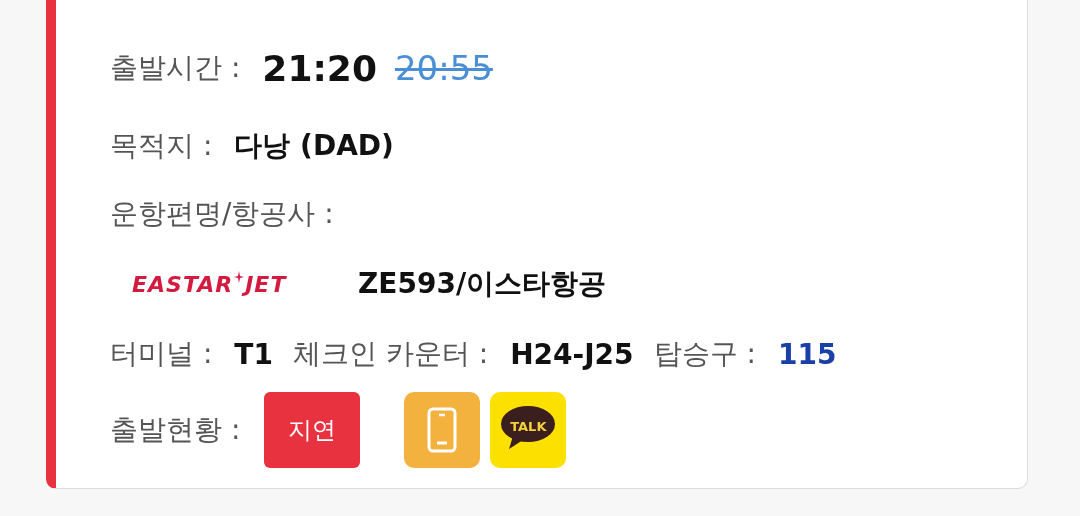 This screenshot has width=1080, height=516. I want to click on info-label: 터미널 :, so click(161, 354).